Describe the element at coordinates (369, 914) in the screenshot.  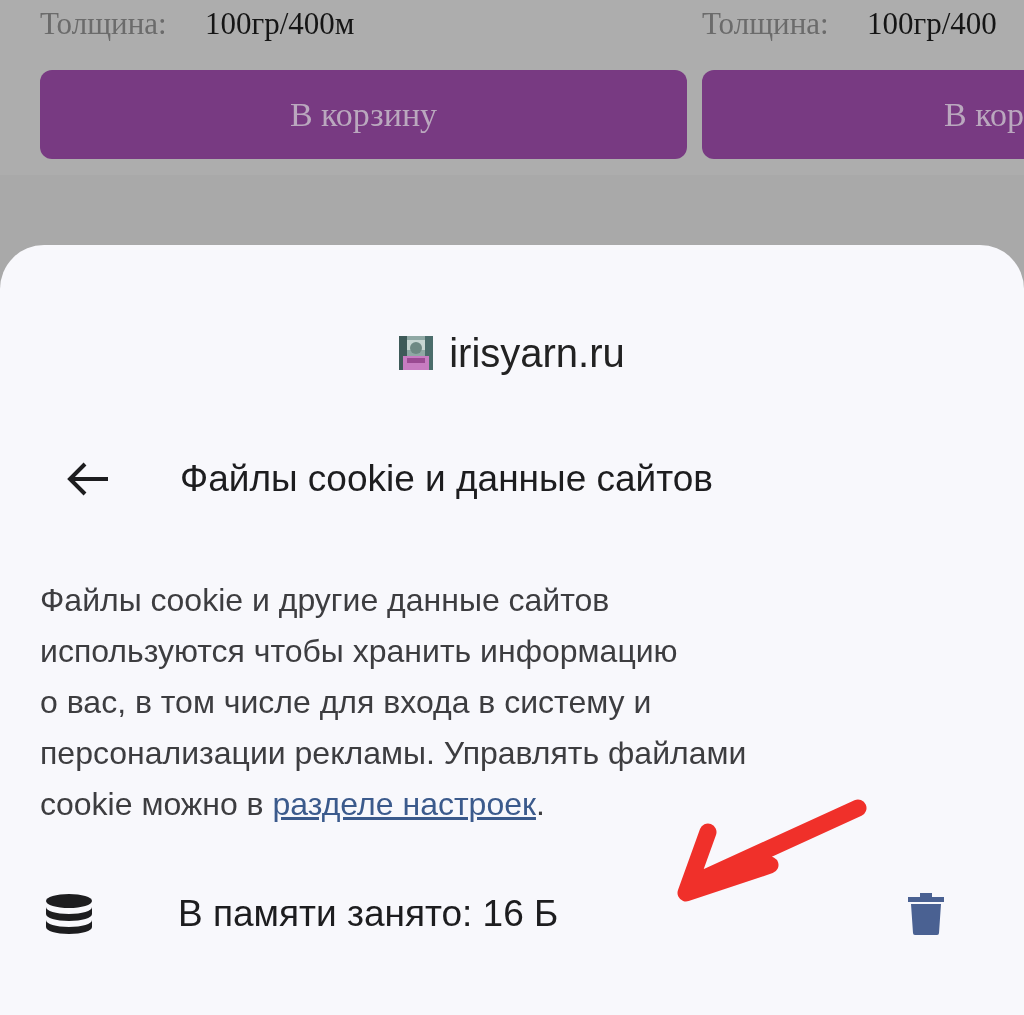
I see `storage-usage: В памяти занято: 16 Б` at that location.